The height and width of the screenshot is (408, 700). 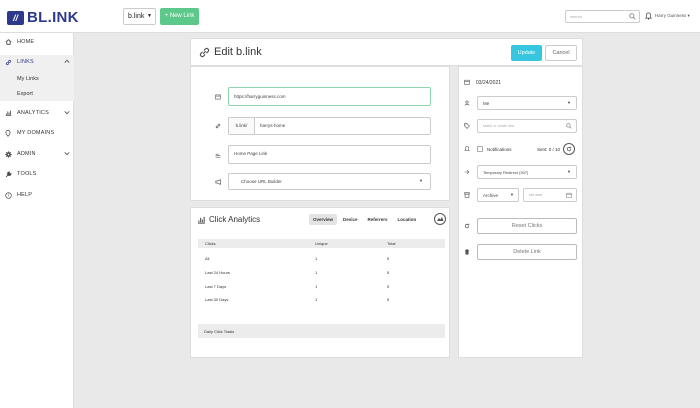 I want to click on domain-label: b.link, so click(x=136, y=16).